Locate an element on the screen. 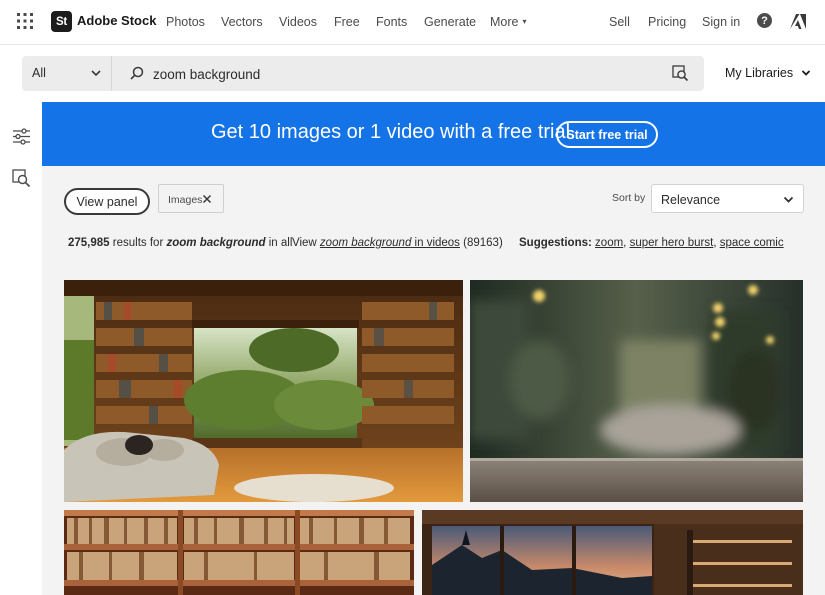 The height and width of the screenshot is (595, 825). video-query: zoom background is located at coordinates (365, 243).